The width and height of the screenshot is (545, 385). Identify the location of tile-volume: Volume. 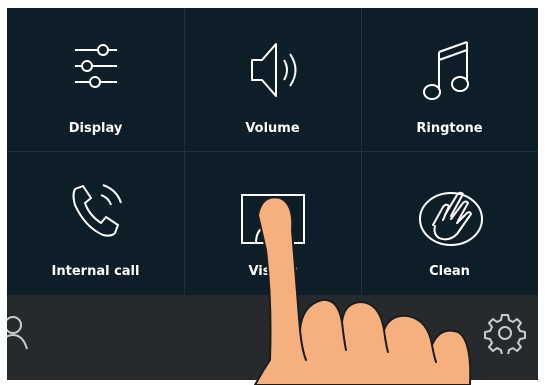
(272, 79).